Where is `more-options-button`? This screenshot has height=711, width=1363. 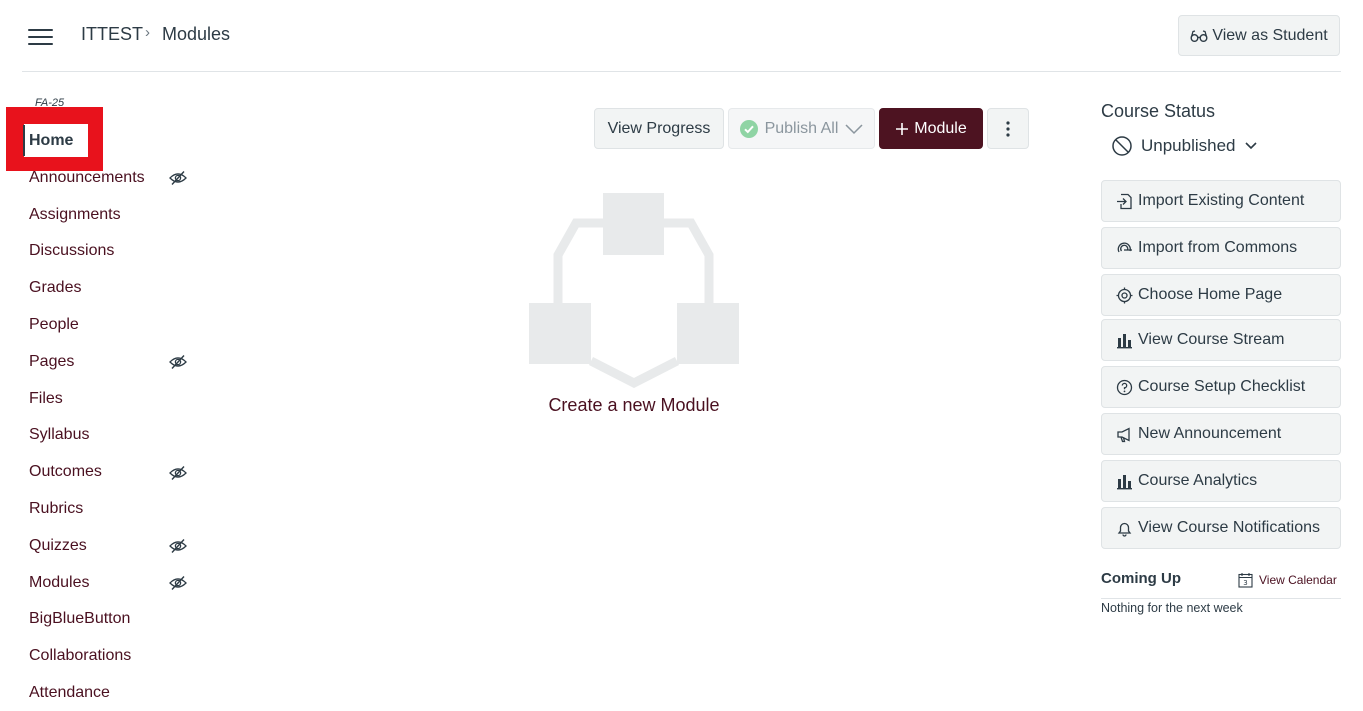 more-options-button is located at coordinates (1008, 128).